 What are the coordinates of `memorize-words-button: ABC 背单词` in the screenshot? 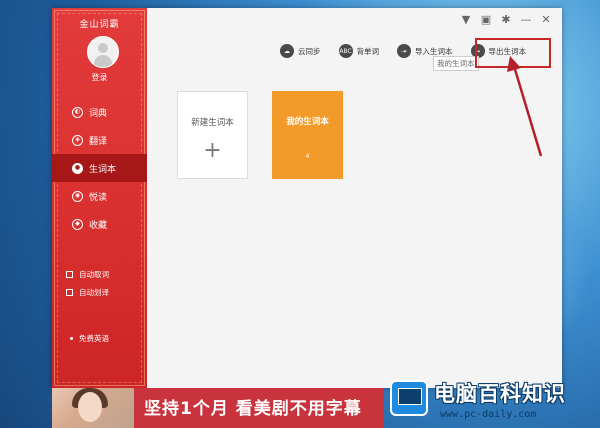 It's located at (359, 51).